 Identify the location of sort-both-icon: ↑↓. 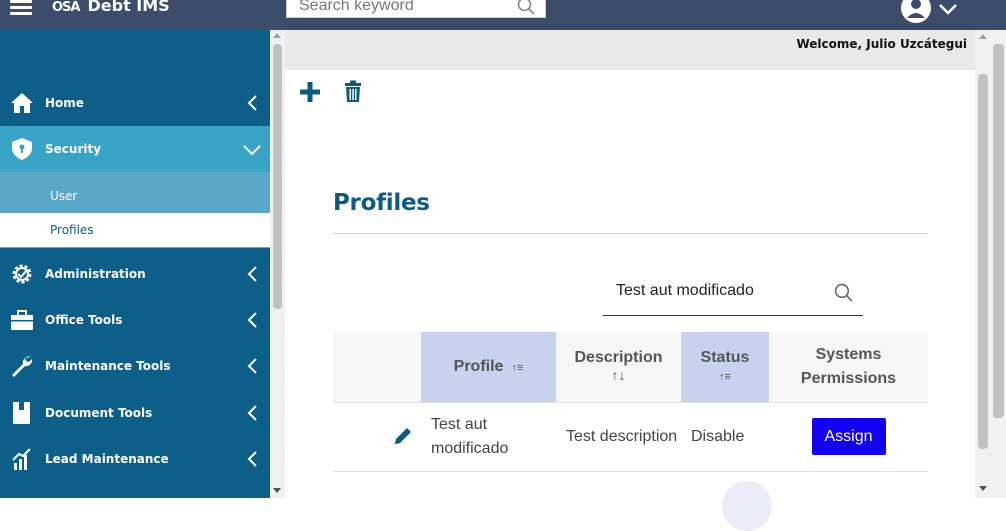
(619, 375).